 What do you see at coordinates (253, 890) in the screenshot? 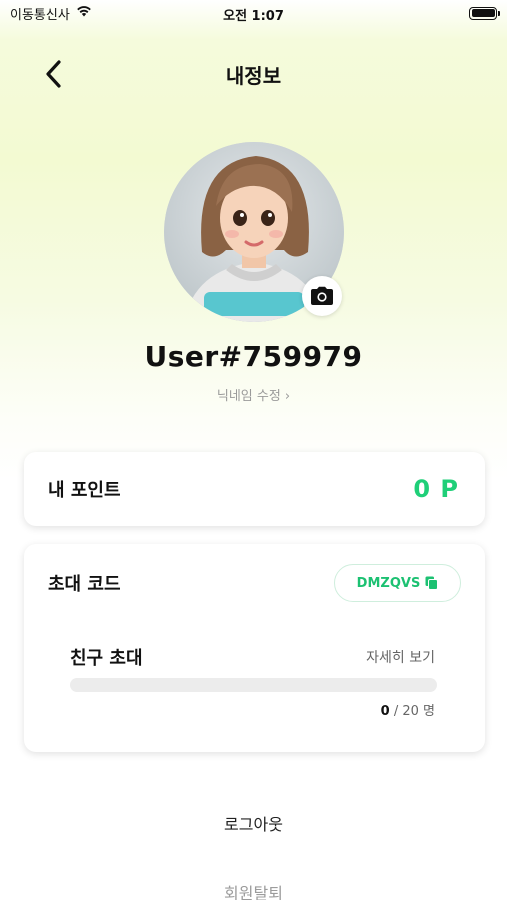
I see `withdraw-button: 회원탈퇴` at bounding box center [253, 890].